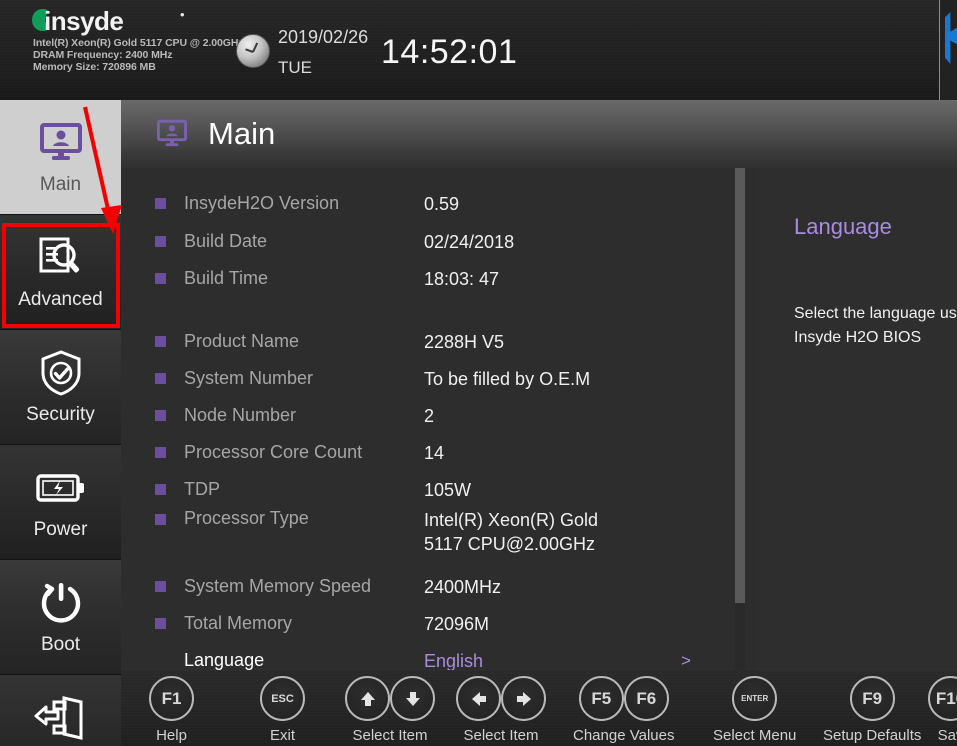 This screenshot has width=957, height=746. Describe the element at coordinates (202, 489) in the screenshot. I see `setting-label: TDP` at that location.